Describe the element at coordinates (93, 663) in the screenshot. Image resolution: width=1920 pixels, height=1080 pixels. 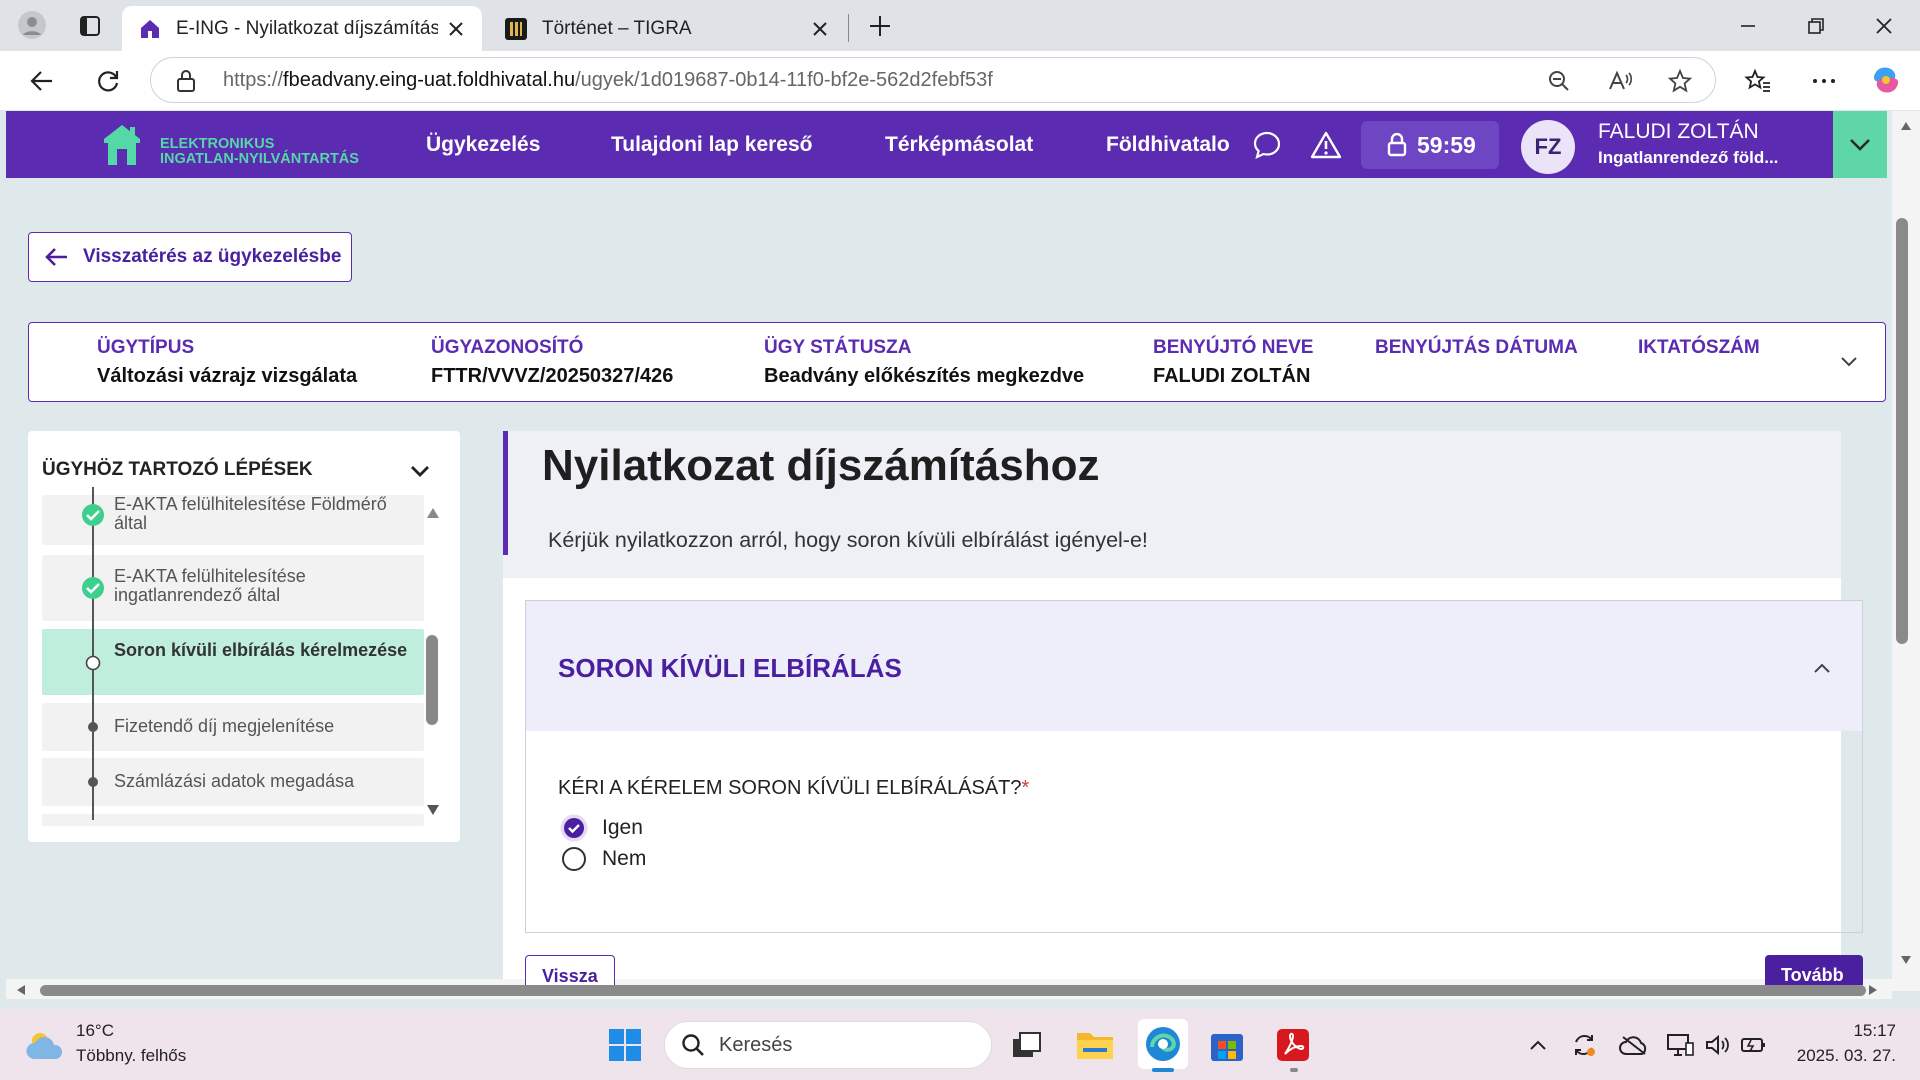
I see `current-step-circle-icon` at that location.